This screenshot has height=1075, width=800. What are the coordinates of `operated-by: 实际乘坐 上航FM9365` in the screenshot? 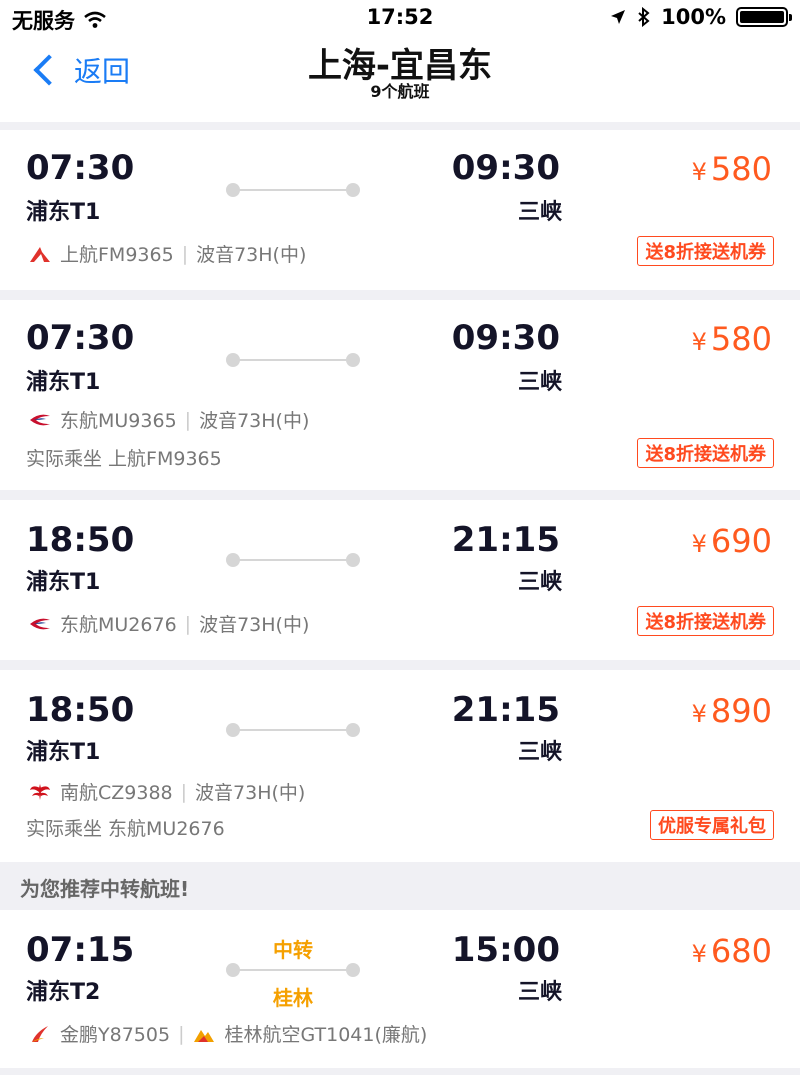 It's located at (124, 459).